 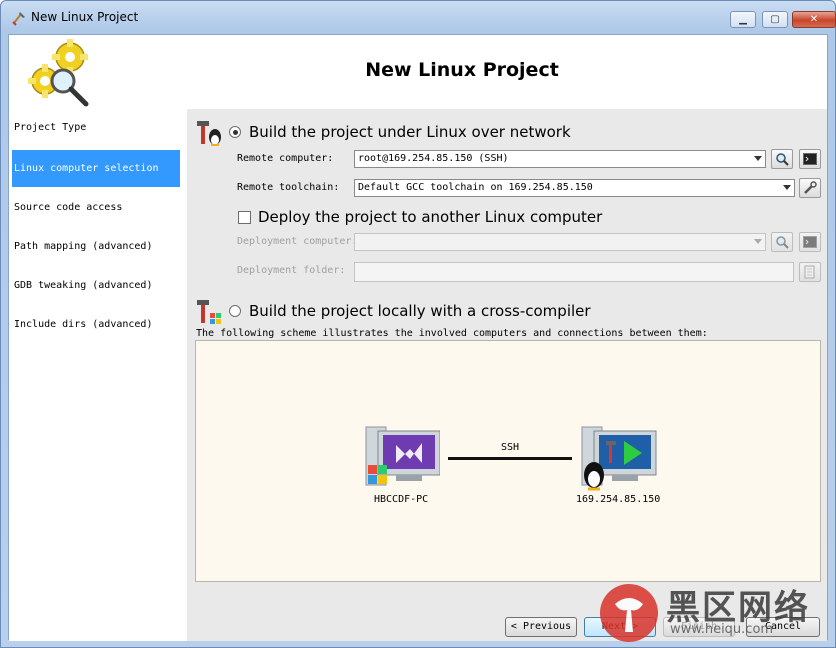 What do you see at coordinates (18, 19) in the screenshot?
I see `app-icon` at bounding box center [18, 19].